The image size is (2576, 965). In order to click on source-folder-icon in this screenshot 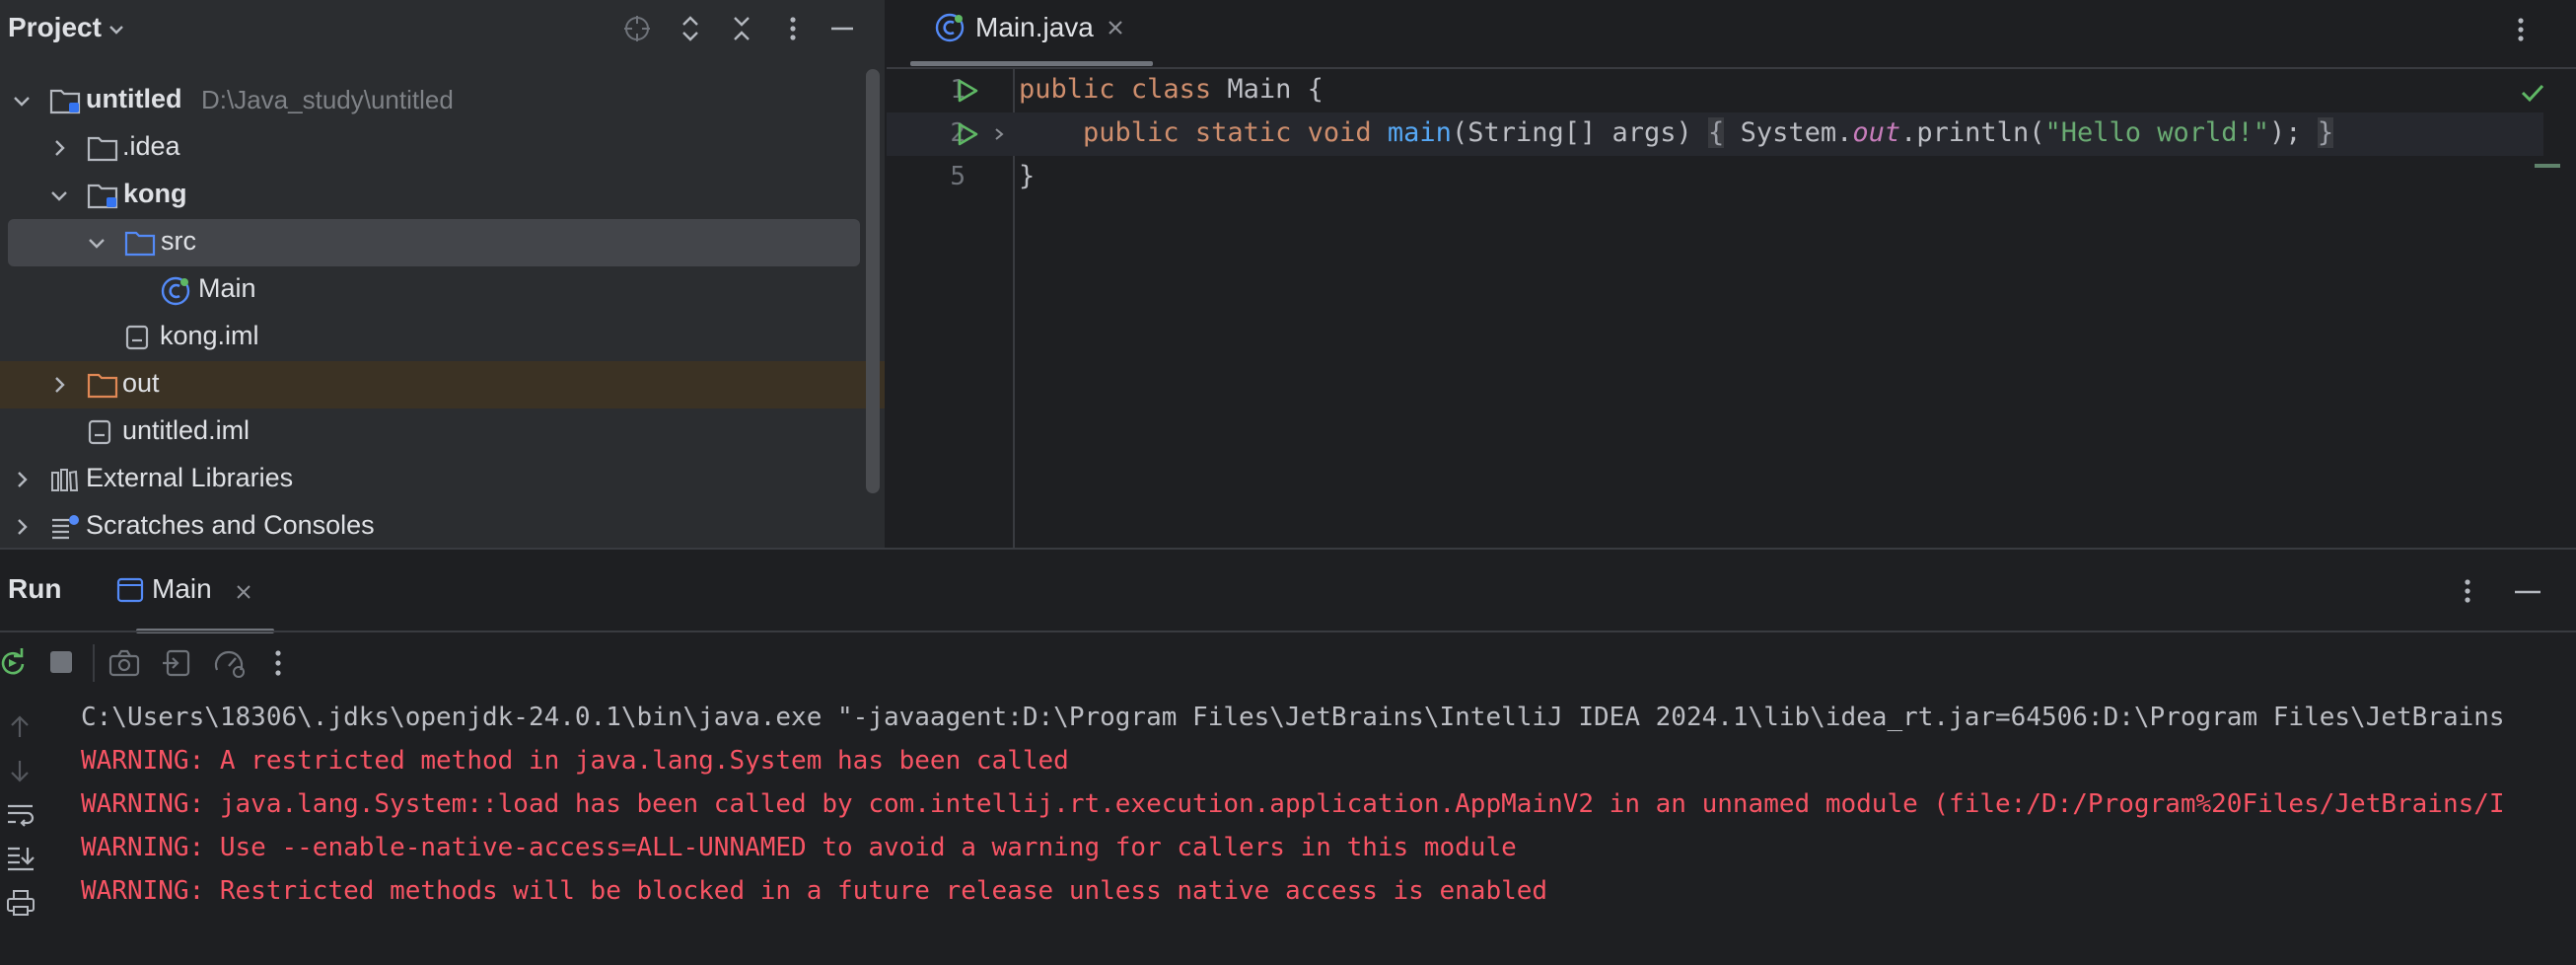, I will do `click(140, 243)`.